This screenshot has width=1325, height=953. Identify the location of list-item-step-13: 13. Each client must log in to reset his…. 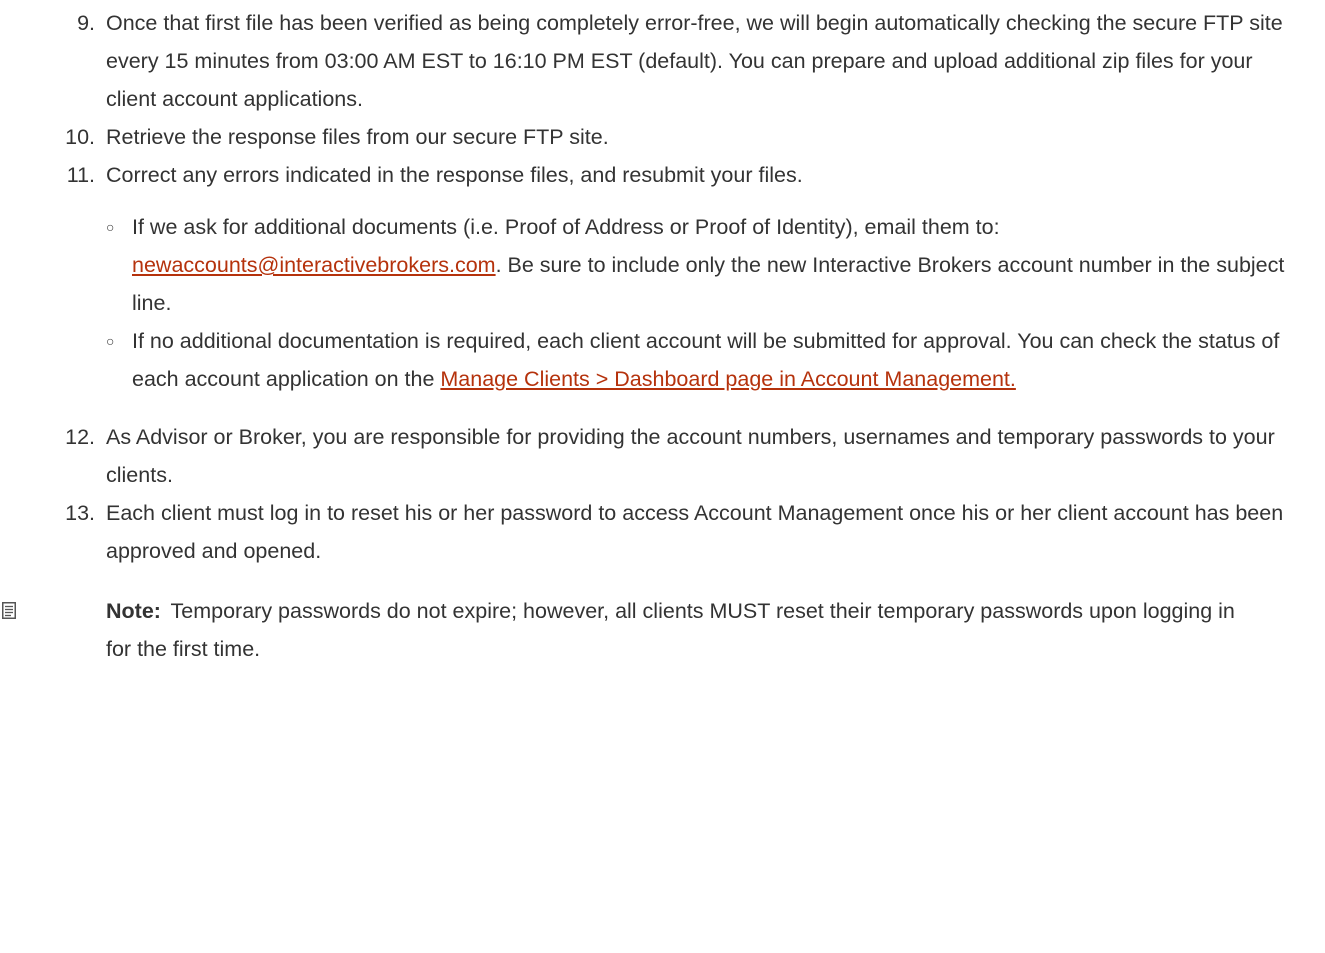
(662, 532).